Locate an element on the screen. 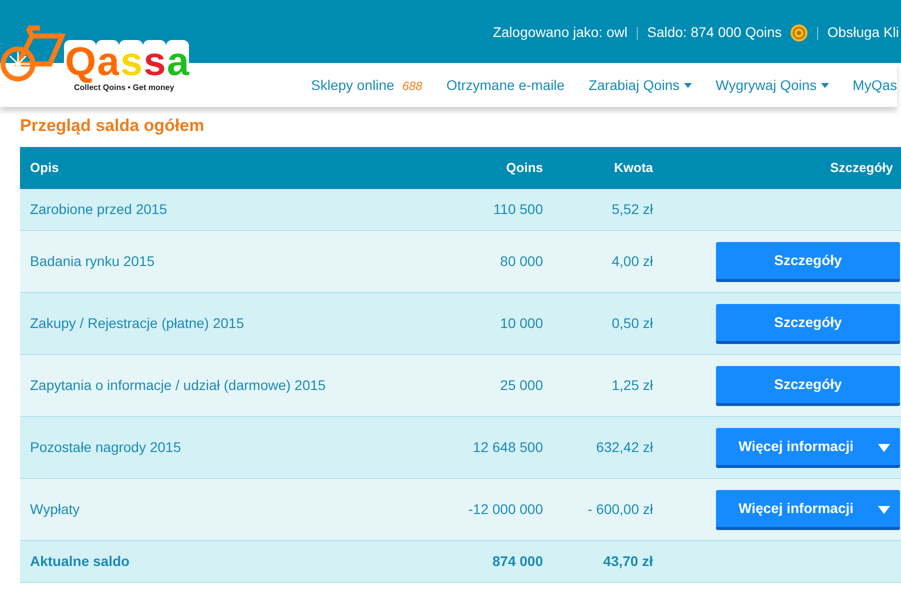 The width and height of the screenshot is (901, 590). table-cell: 0,50 zł is located at coordinates (608, 323).